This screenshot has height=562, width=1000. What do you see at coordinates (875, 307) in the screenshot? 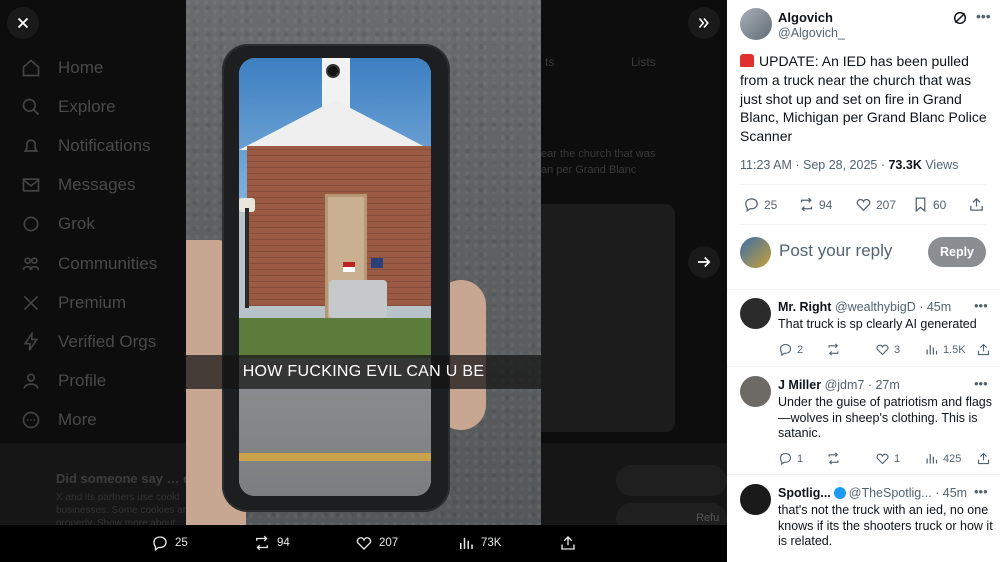
I see `reply-author-handle: @wealthybigD` at bounding box center [875, 307].